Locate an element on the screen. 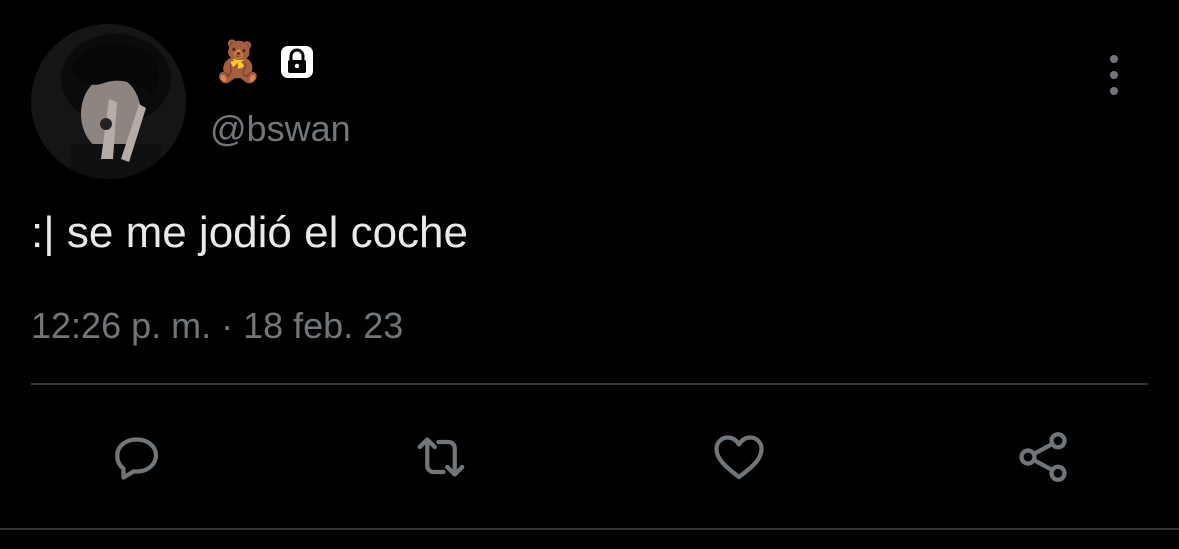  user-handle: @bswan is located at coordinates (280, 129).